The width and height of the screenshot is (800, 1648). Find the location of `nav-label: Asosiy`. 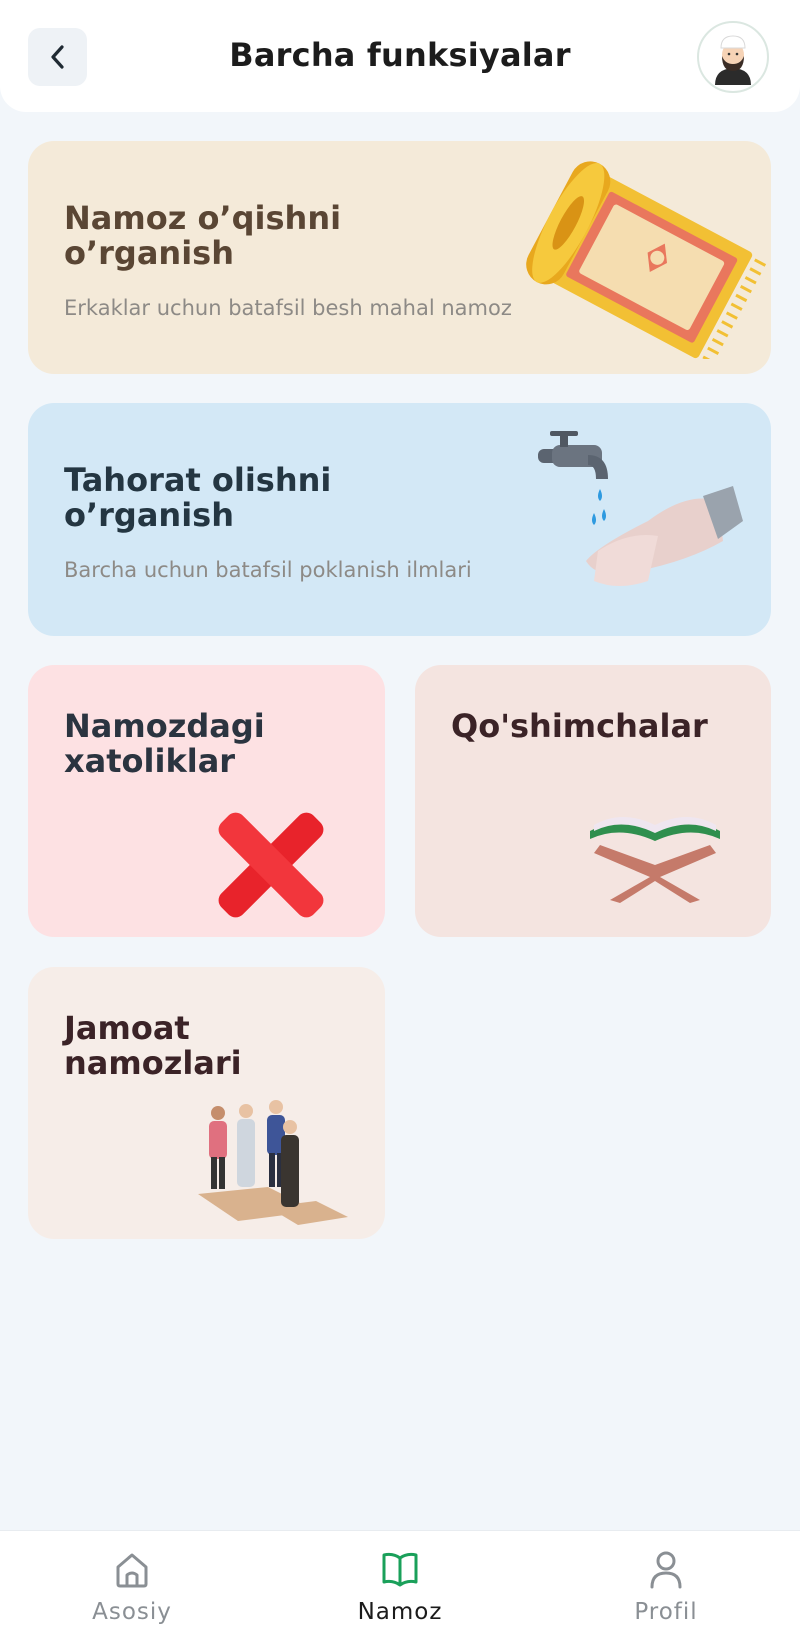

nav-label: Asosiy is located at coordinates (132, 1612).